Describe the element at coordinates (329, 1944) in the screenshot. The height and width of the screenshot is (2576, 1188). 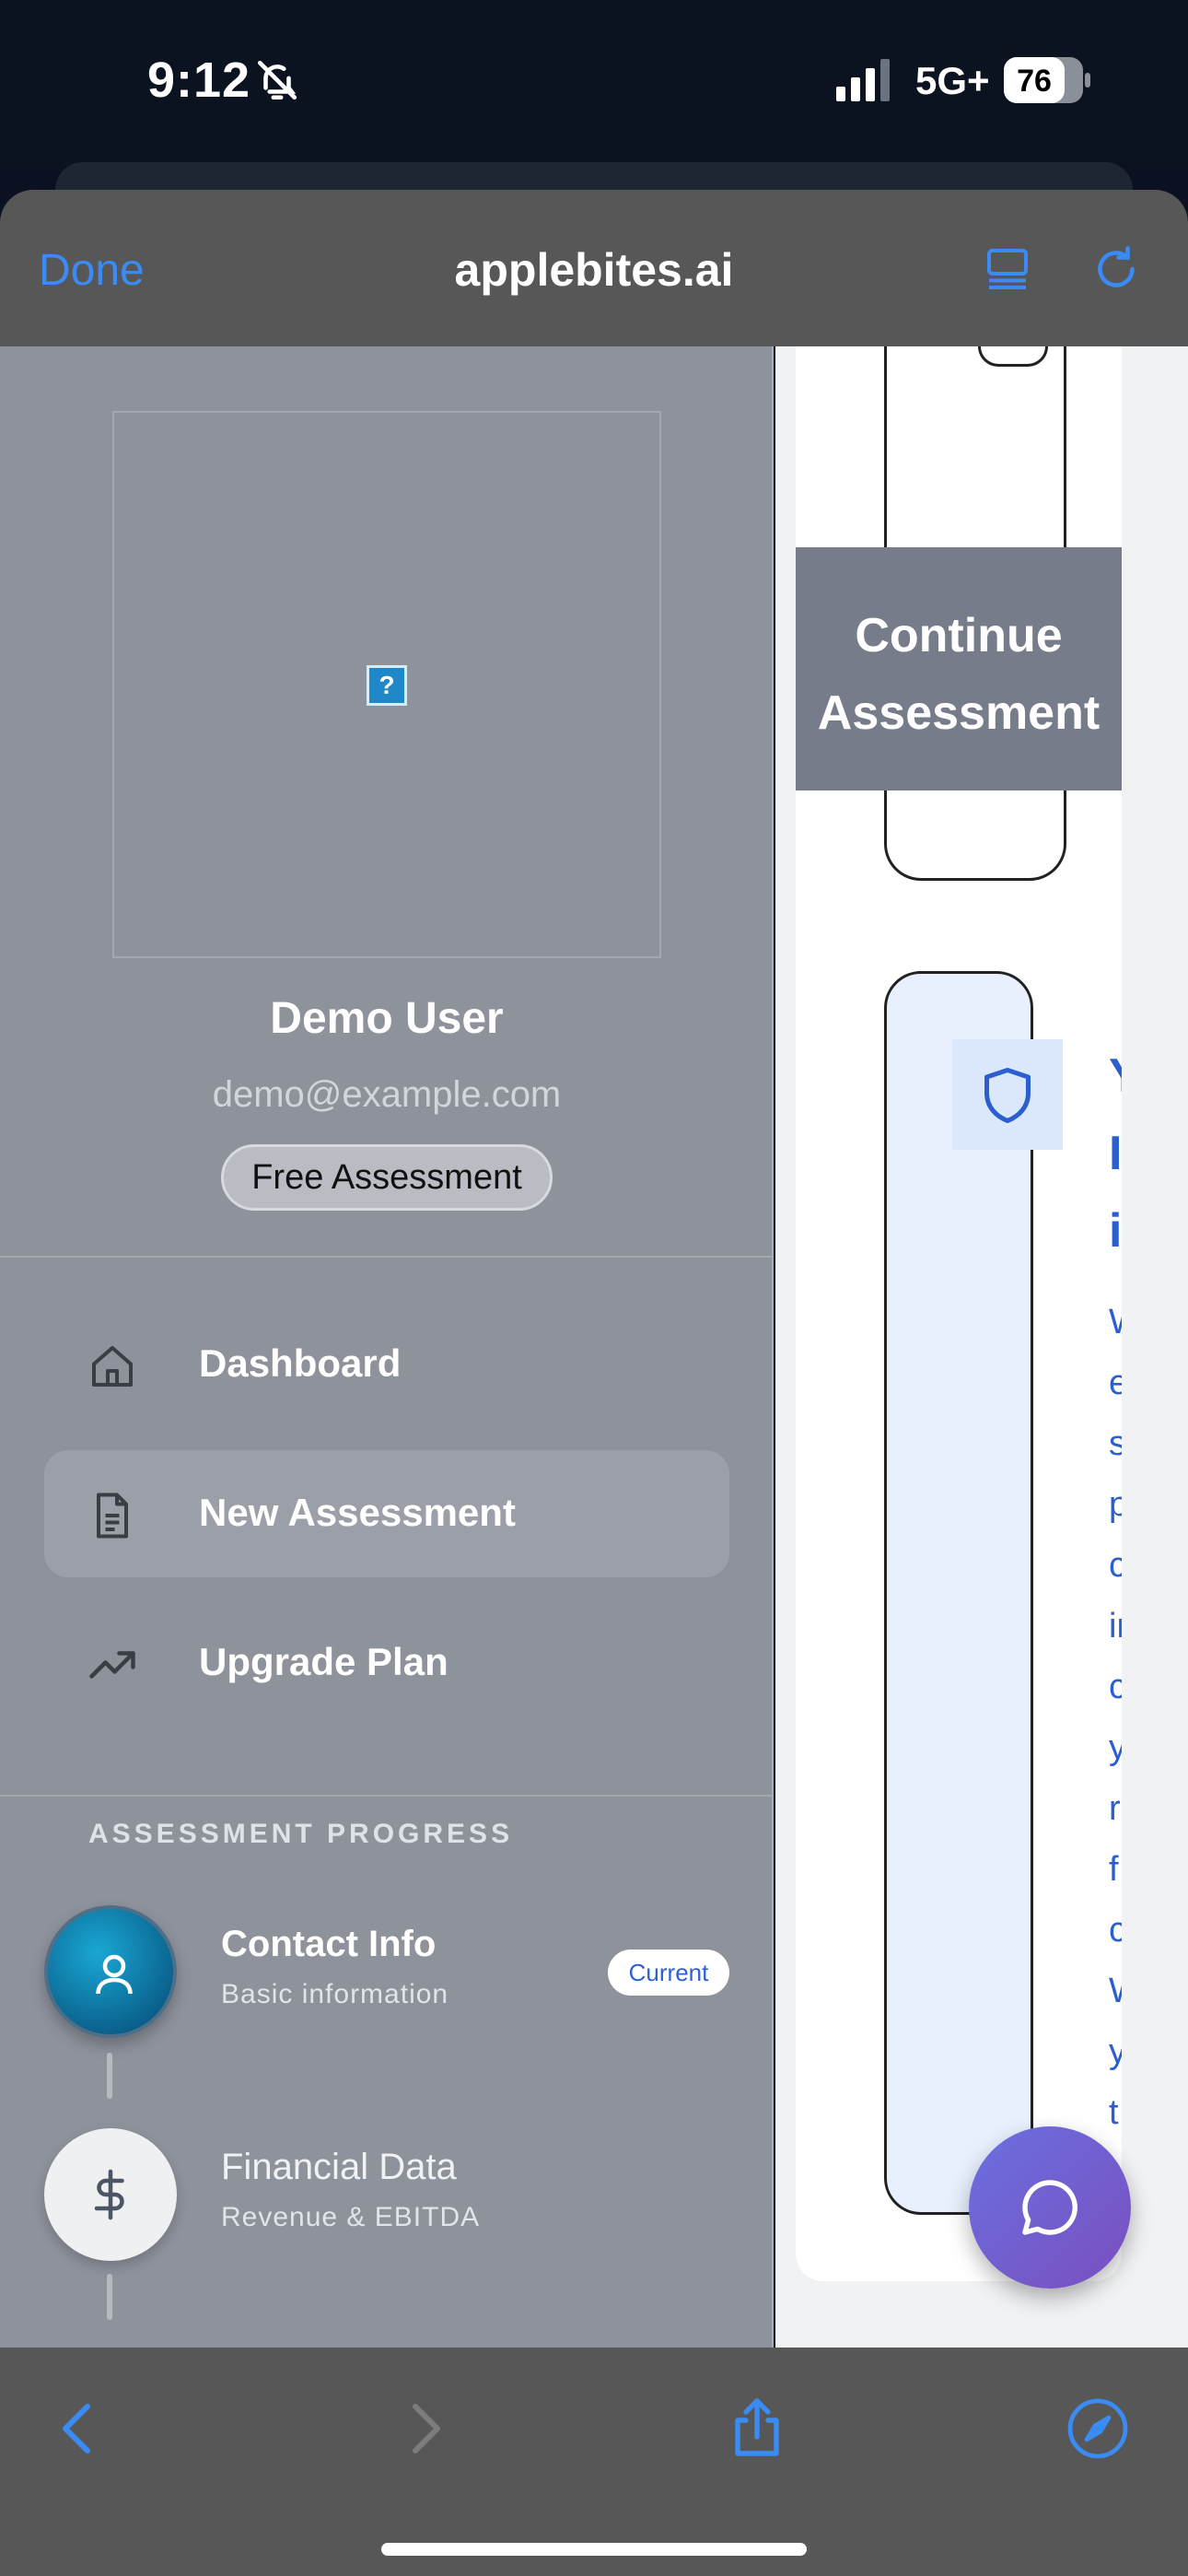
I see `step-title: Contact Info` at that location.